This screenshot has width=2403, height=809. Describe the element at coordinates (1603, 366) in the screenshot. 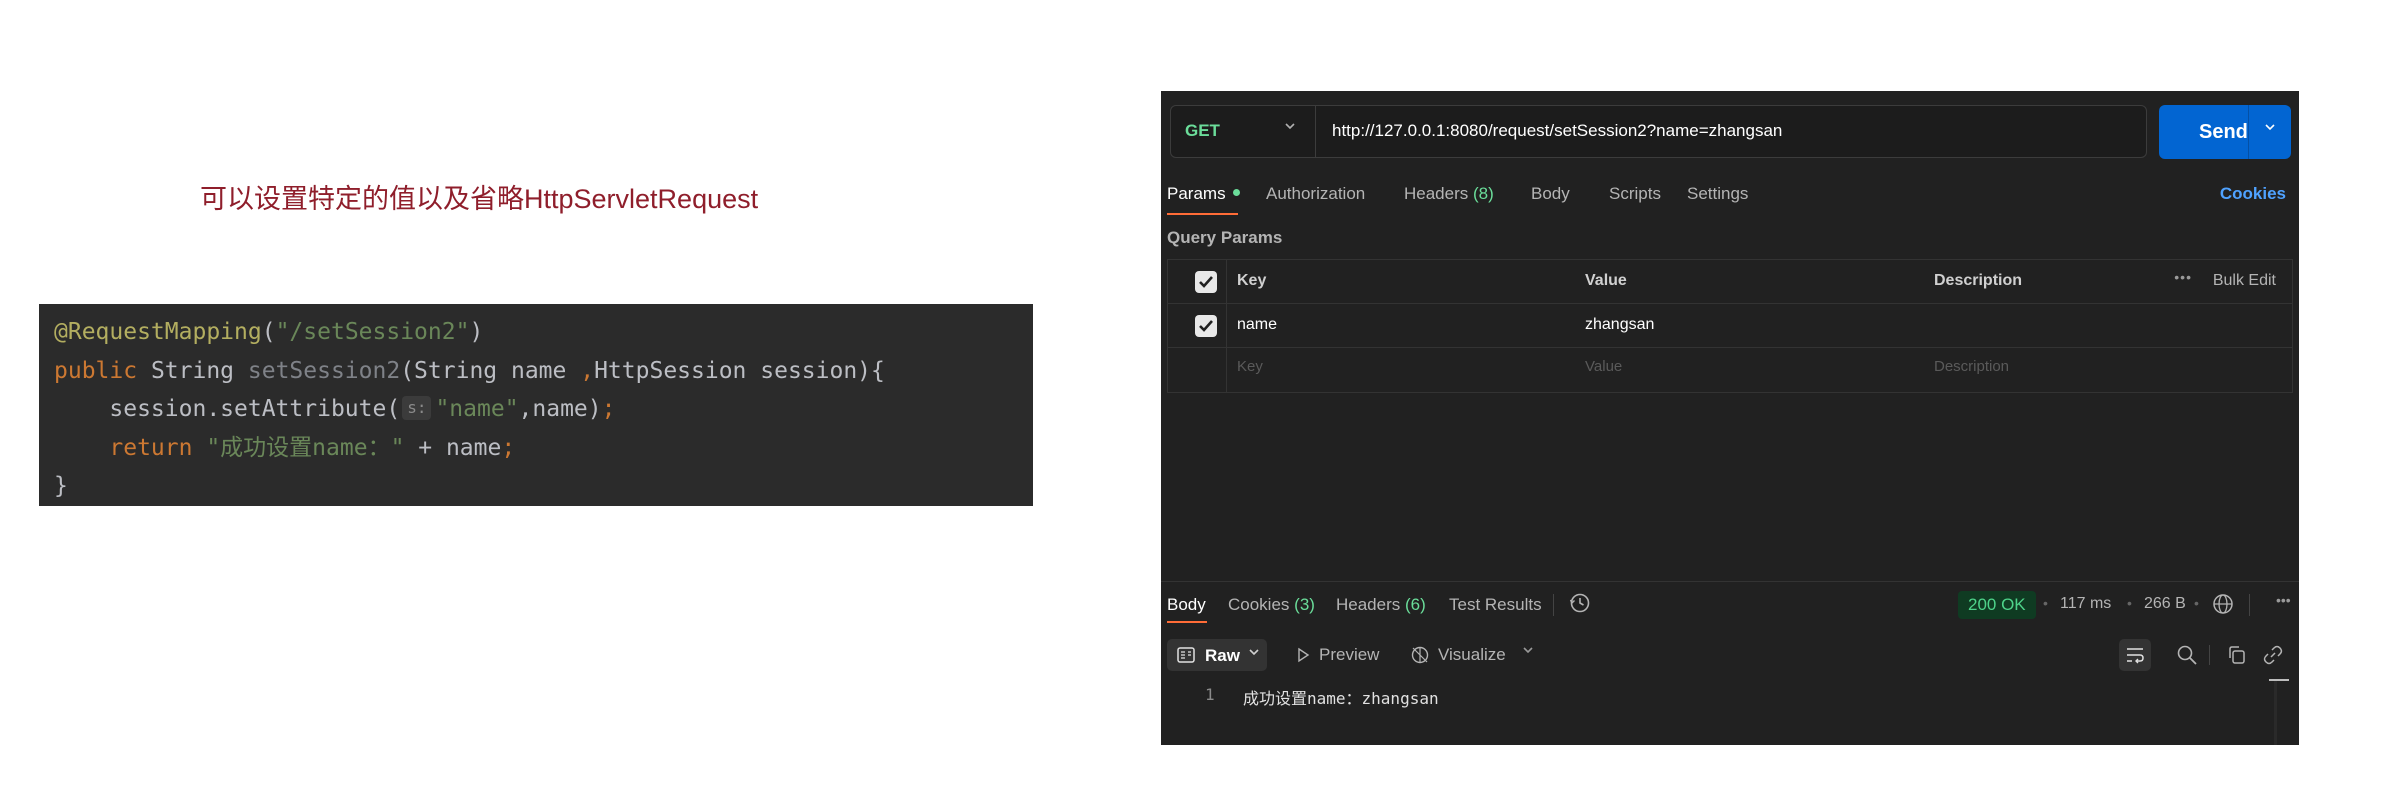

I see `param-value-placeholder: Value` at that location.